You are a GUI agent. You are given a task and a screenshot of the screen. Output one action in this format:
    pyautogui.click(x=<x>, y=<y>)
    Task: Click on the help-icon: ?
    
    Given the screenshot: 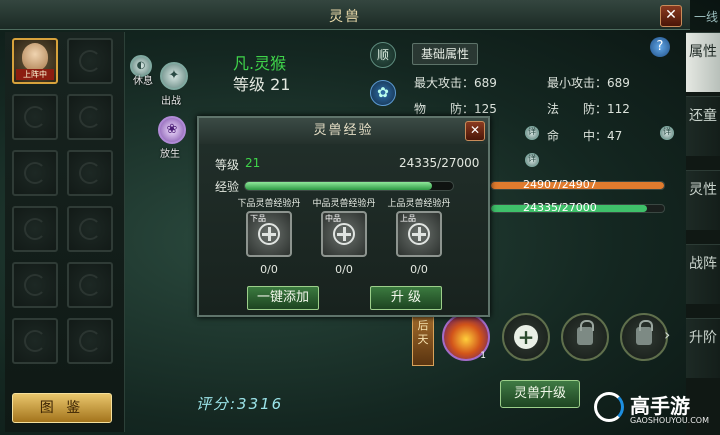 What is the action you would take?
    pyautogui.click(x=660, y=47)
    